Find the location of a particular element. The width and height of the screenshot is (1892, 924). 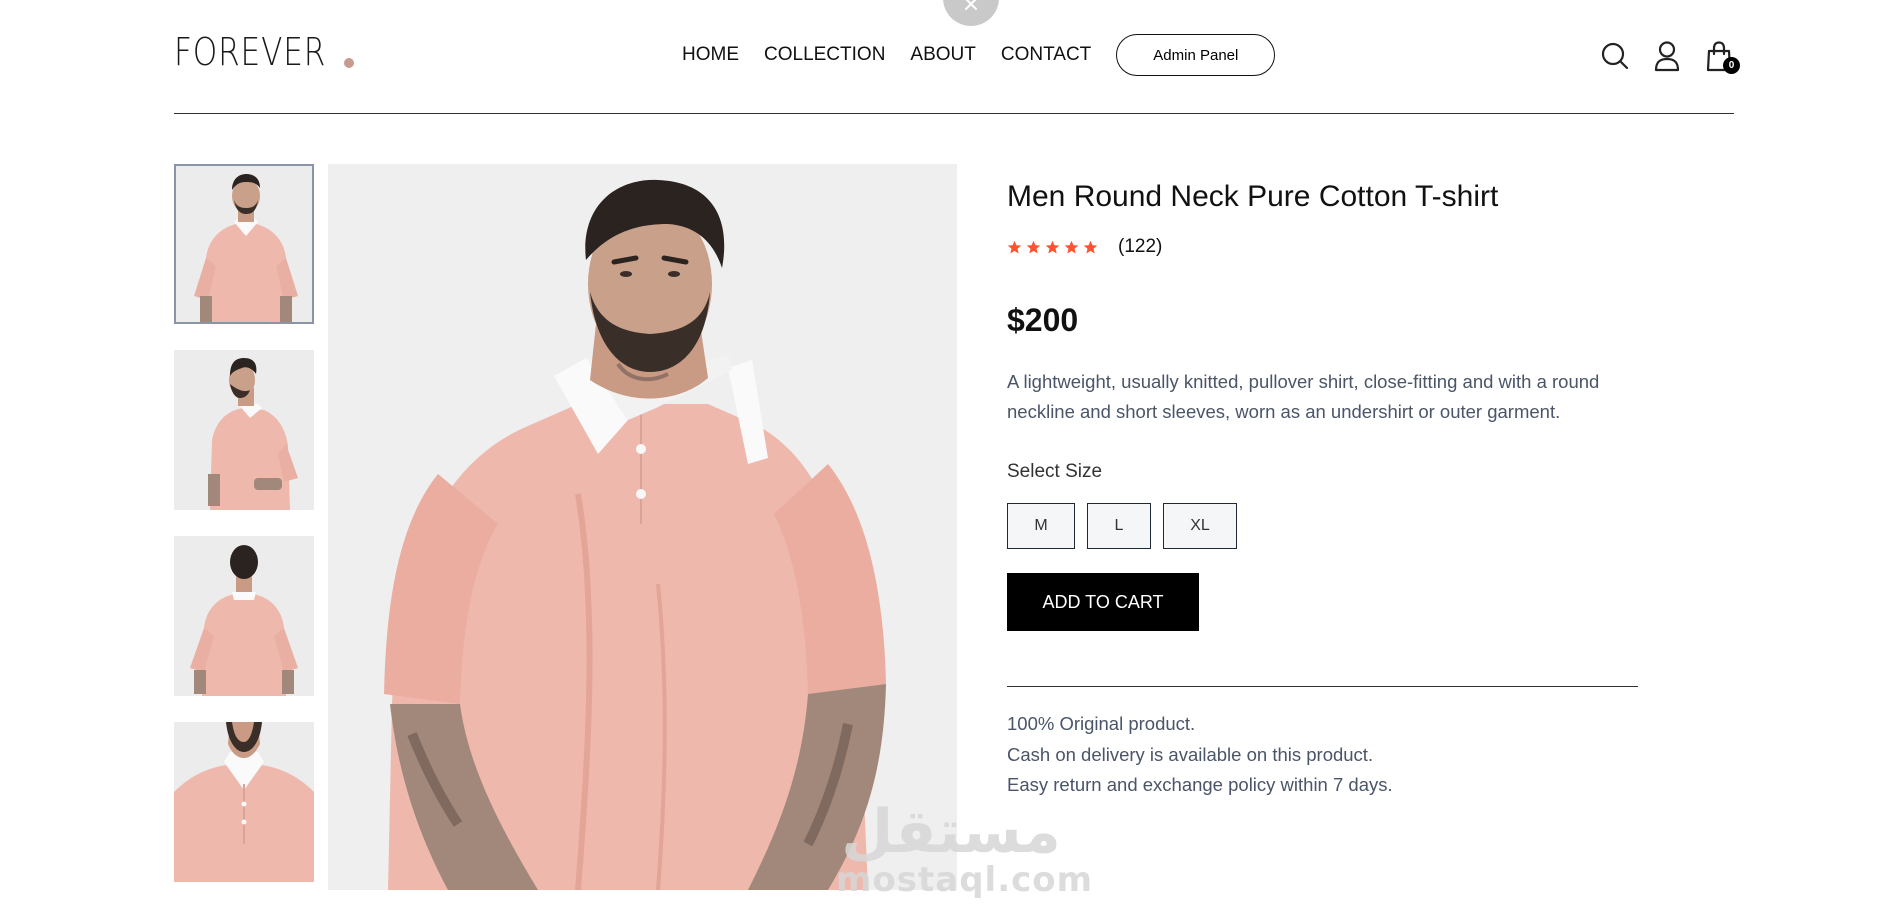

profile-button is located at coordinates (1667, 56).